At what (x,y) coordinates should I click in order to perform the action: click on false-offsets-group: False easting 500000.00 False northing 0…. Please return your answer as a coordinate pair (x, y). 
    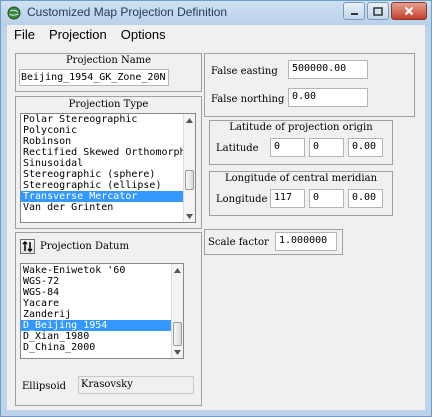
    Looking at the image, I should click on (309, 85).